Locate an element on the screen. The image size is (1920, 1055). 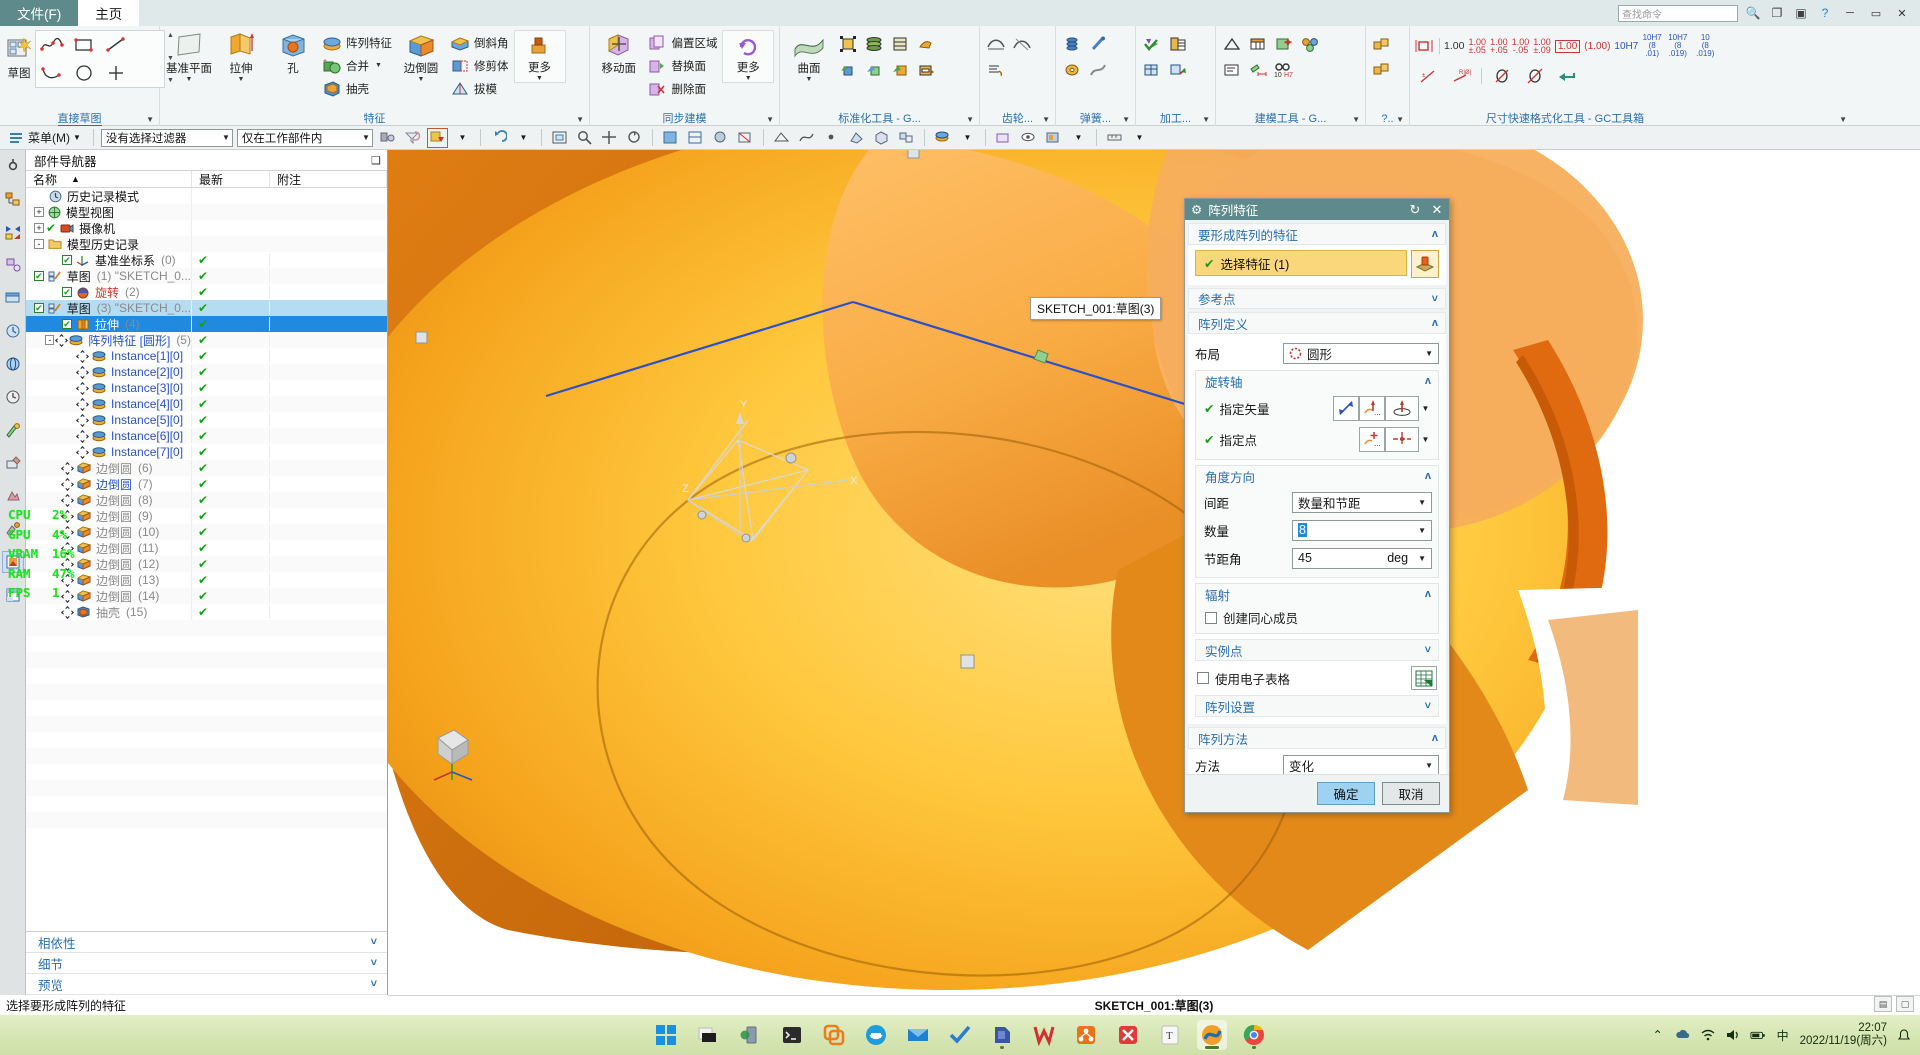
edge-icon is located at coordinates (781, 138).